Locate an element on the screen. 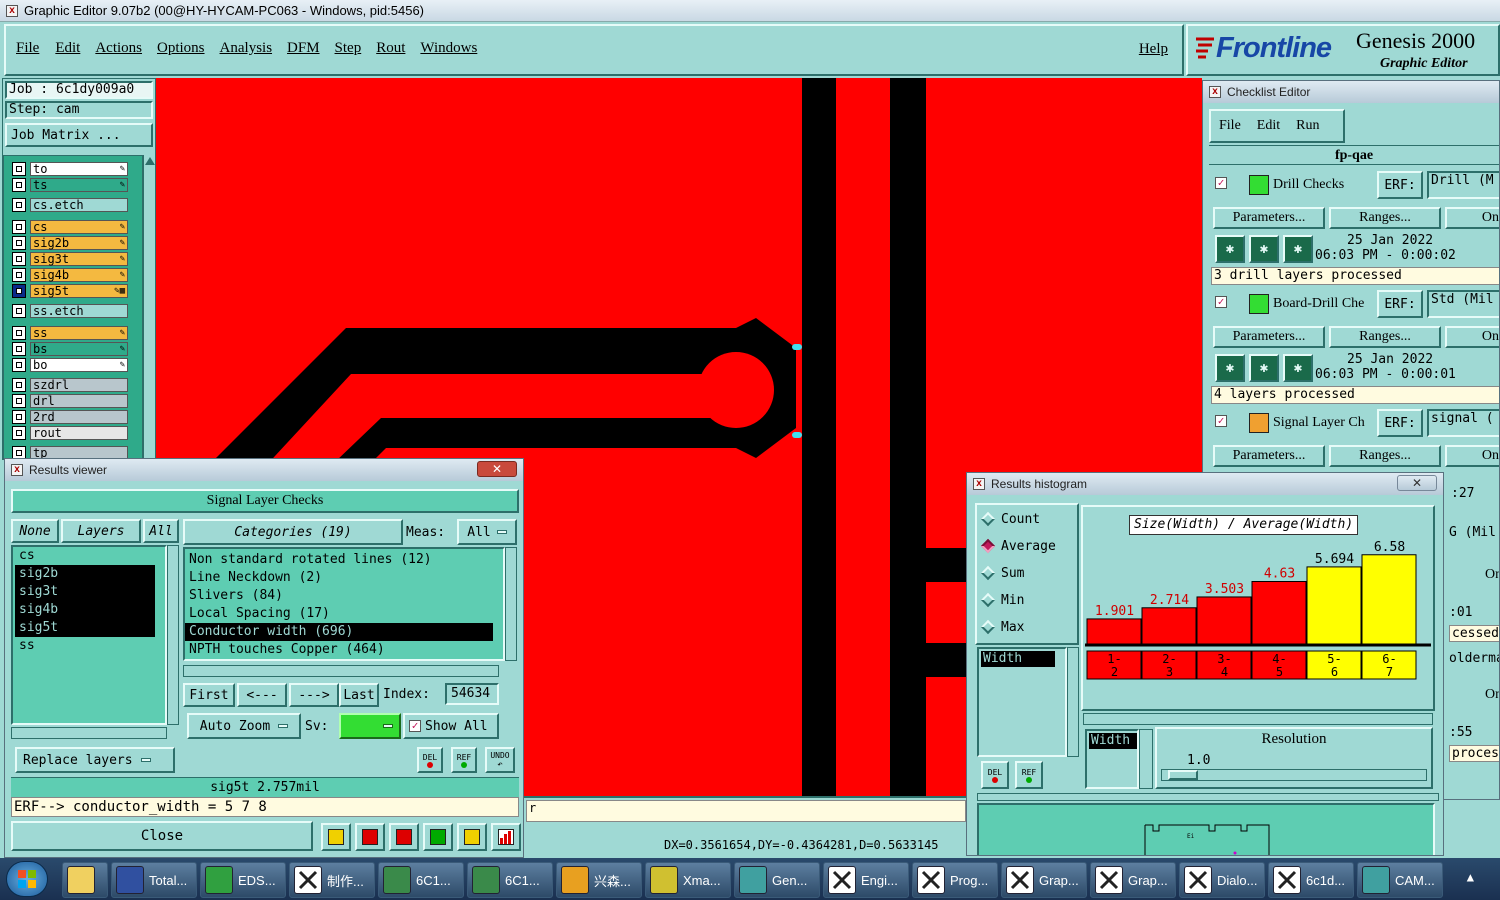 This screenshot has height=900, width=1500. layer-row-2rd: 2rd is located at coordinates (70, 417).